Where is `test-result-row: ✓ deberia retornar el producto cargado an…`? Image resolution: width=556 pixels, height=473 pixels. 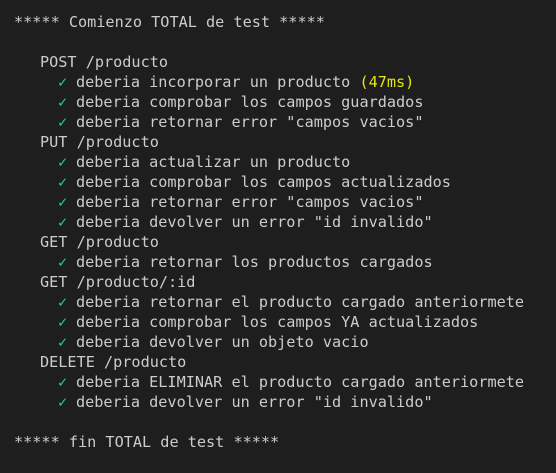 test-result-row: ✓ deberia retornar el producto cargado an… is located at coordinates (278, 302).